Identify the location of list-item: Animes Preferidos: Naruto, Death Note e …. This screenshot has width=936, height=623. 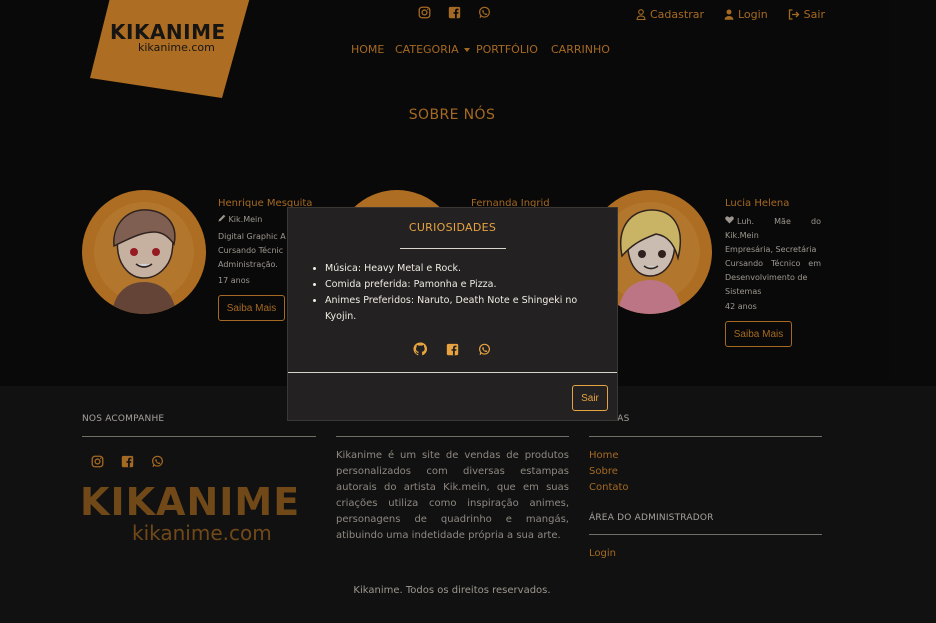
(455, 309).